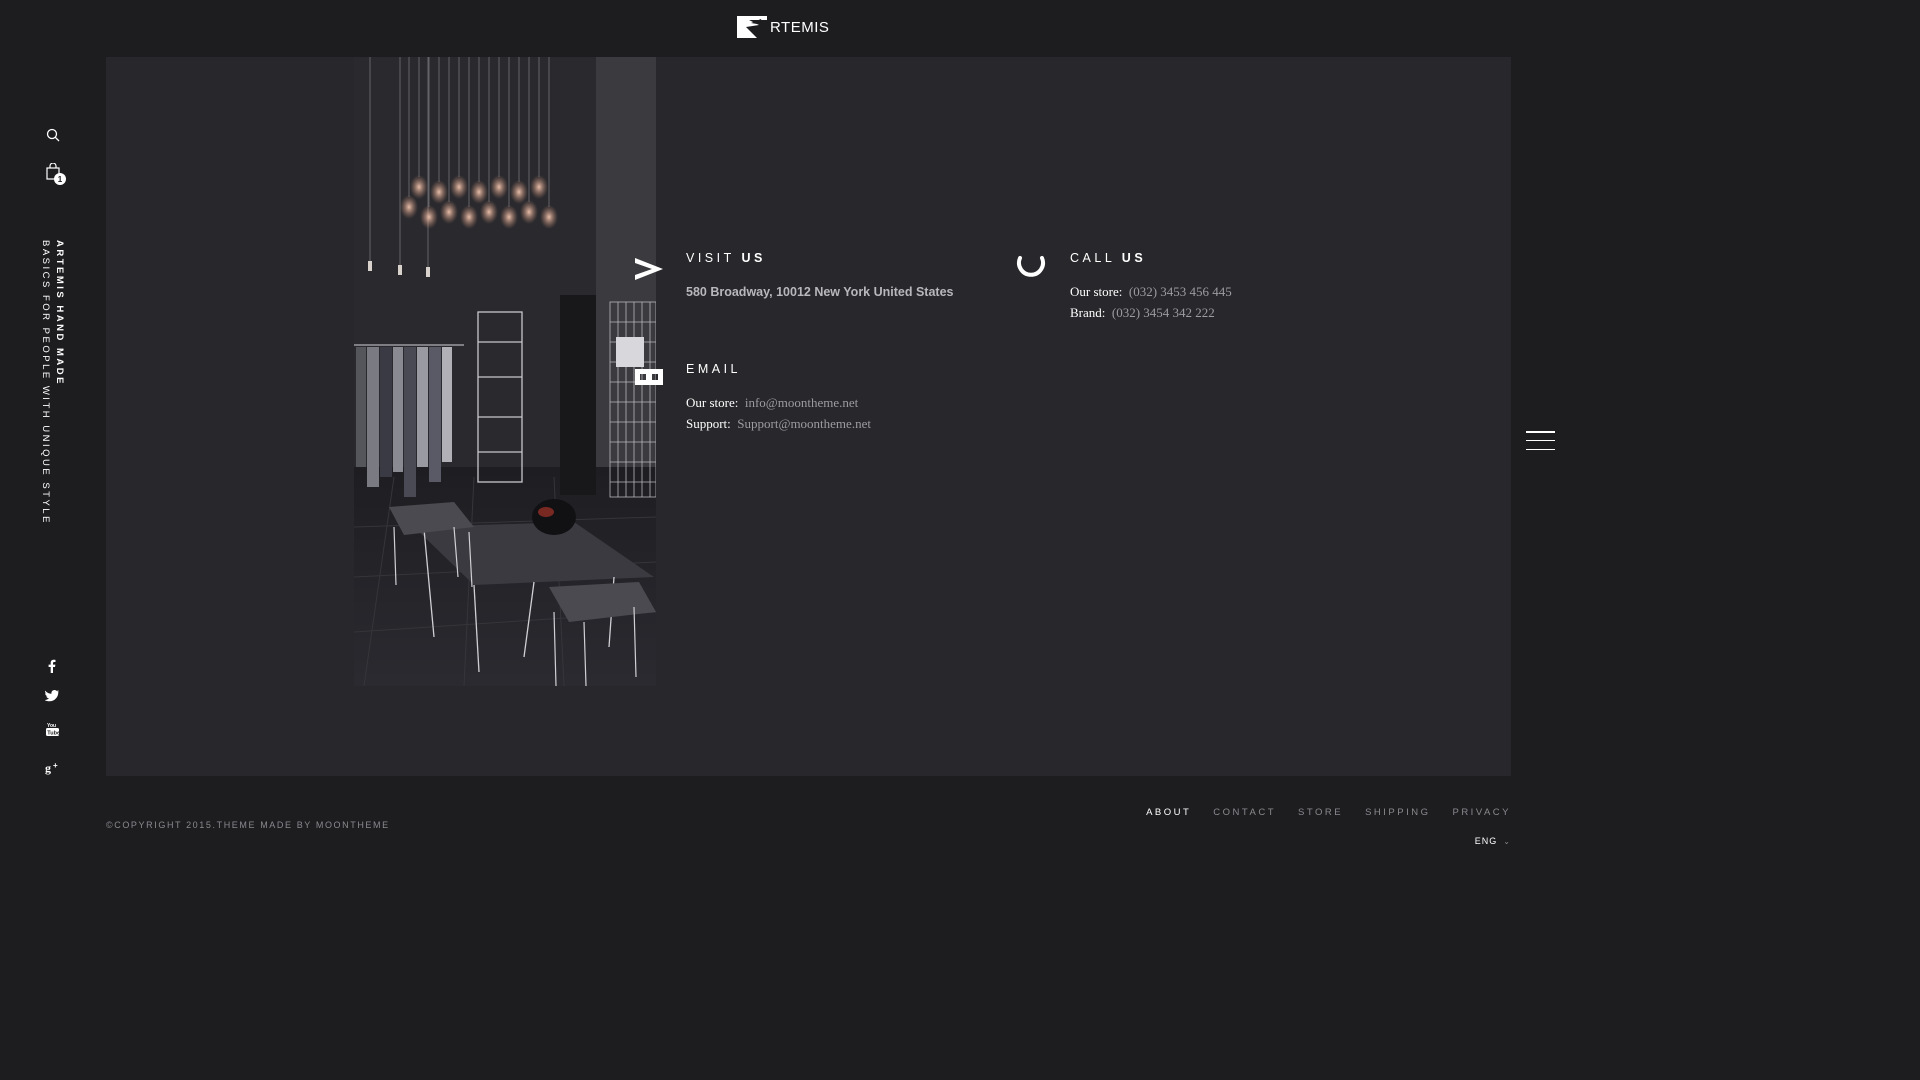  Describe the element at coordinates (1481, 812) in the screenshot. I see `footer-link-privacy: PRIVACY` at that location.